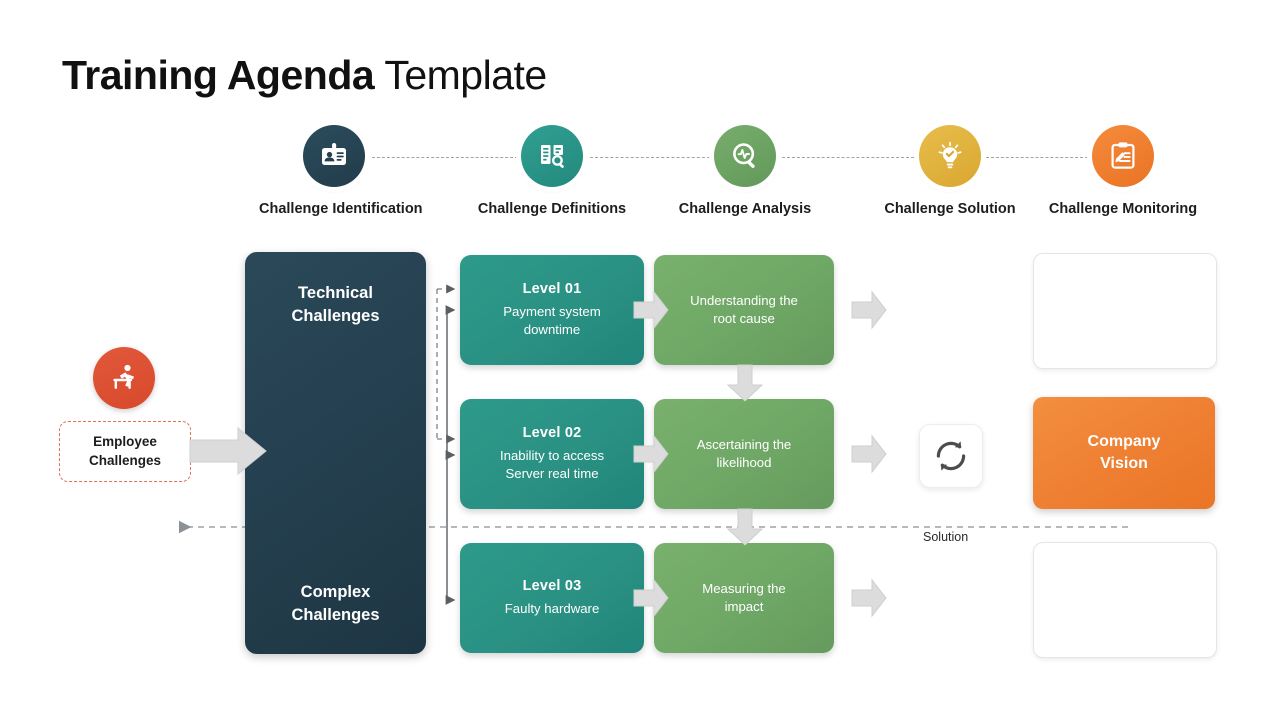 The width and height of the screenshot is (1280, 720). Describe the element at coordinates (1124, 442) in the screenshot. I see `company-vision-line1: Company` at that location.